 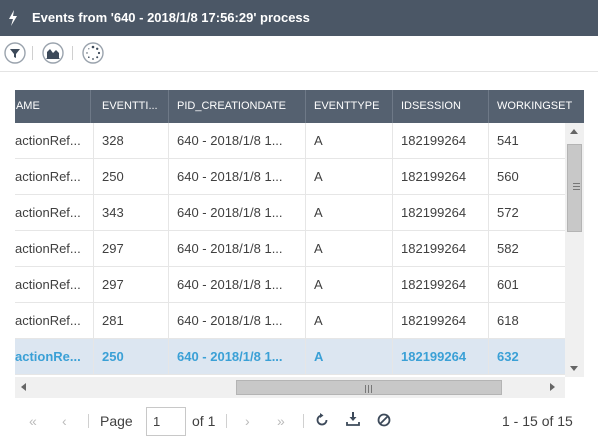 I want to click on column-header-idsession: IDSESSION, so click(x=441, y=106).